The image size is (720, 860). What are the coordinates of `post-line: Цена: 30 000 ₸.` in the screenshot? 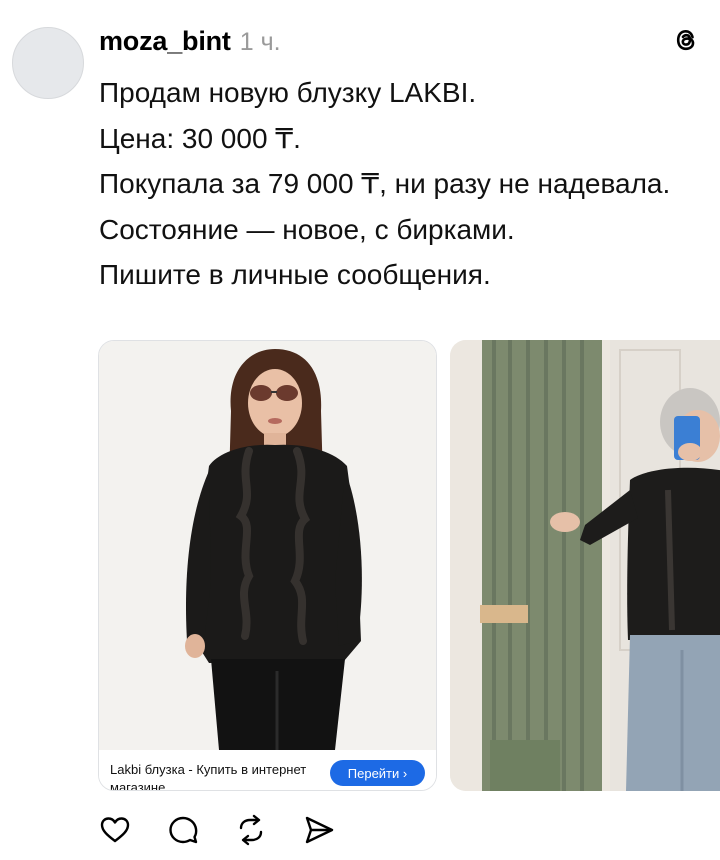 It's located at (200, 138).